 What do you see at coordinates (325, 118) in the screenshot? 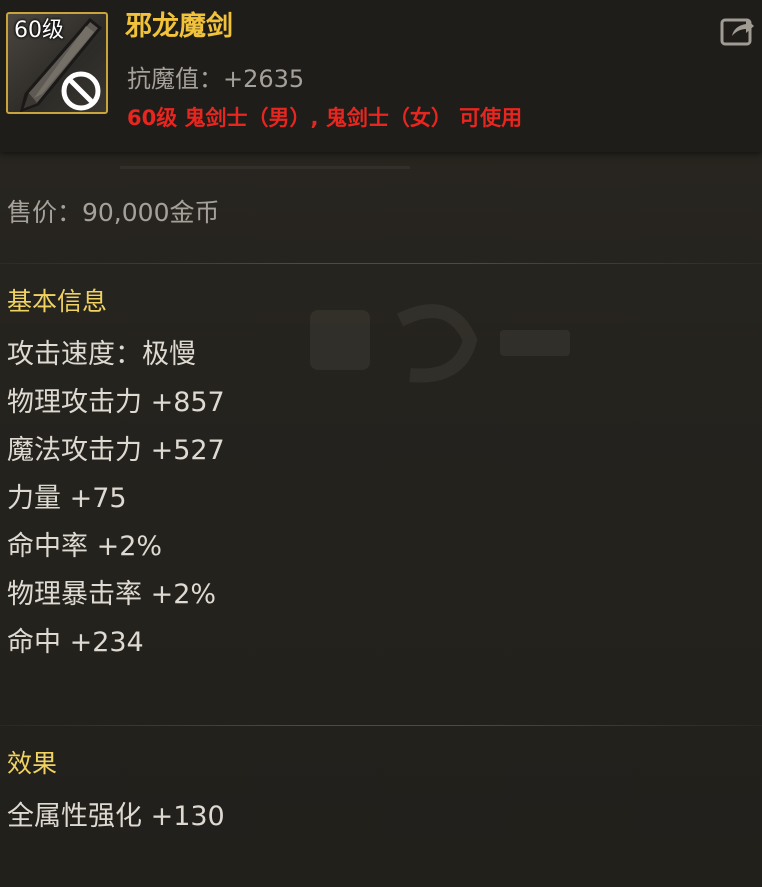
I see `class-requirement: 60级 鬼剑士（男）, 鬼剑士（女） 可使用` at bounding box center [325, 118].